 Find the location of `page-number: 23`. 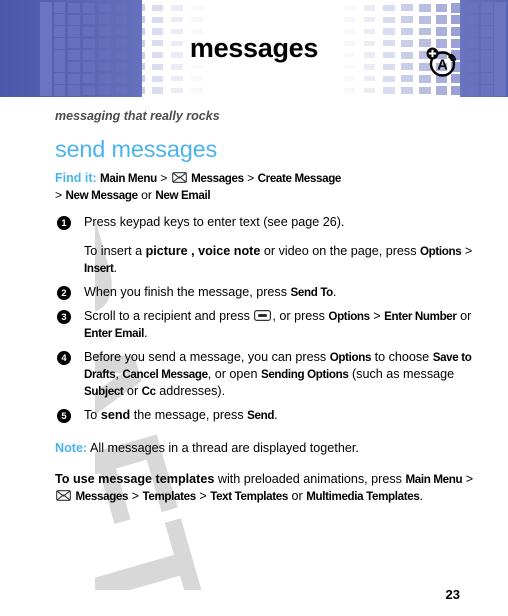

page-number: 23 is located at coordinates (452, 594).